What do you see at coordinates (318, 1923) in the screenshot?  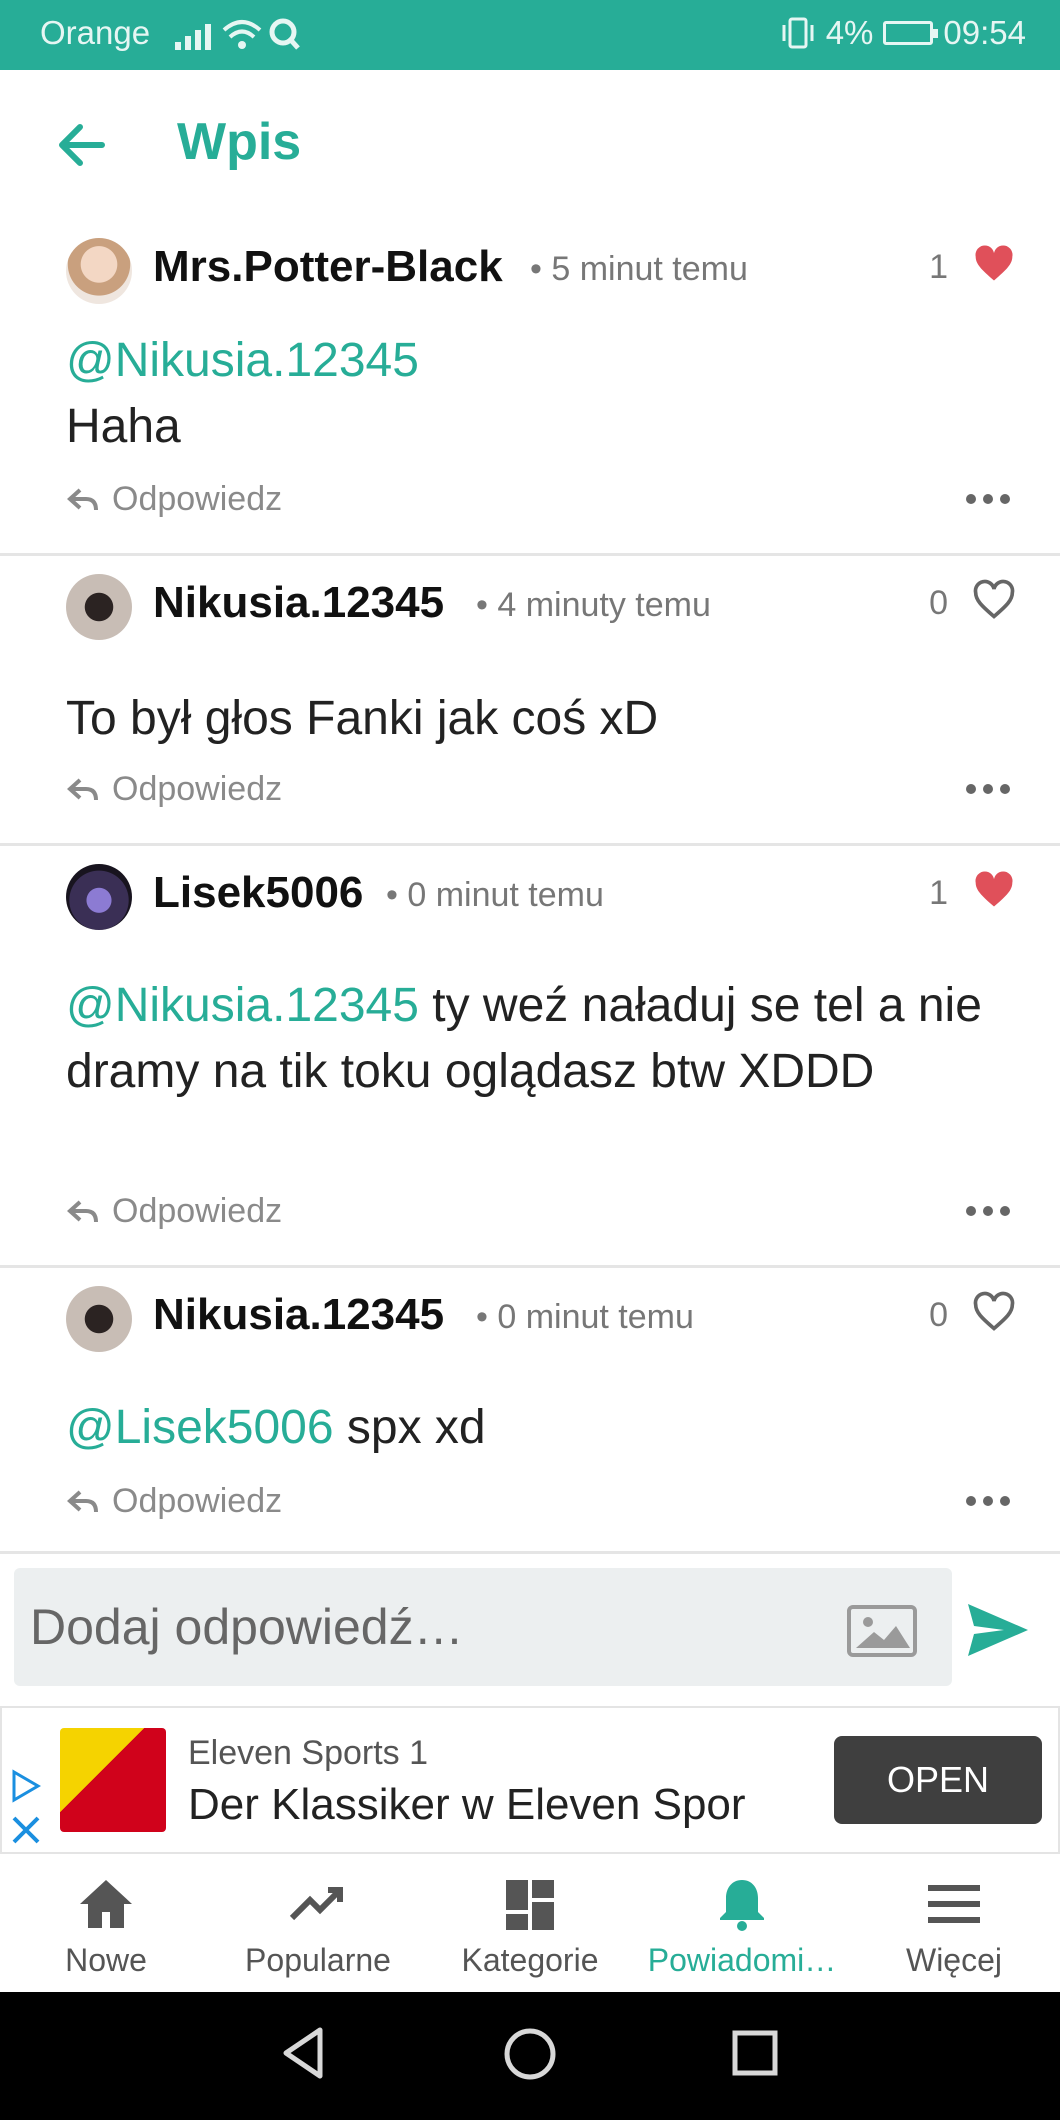 I see `nav-item-popularne: Popularne` at bounding box center [318, 1923].